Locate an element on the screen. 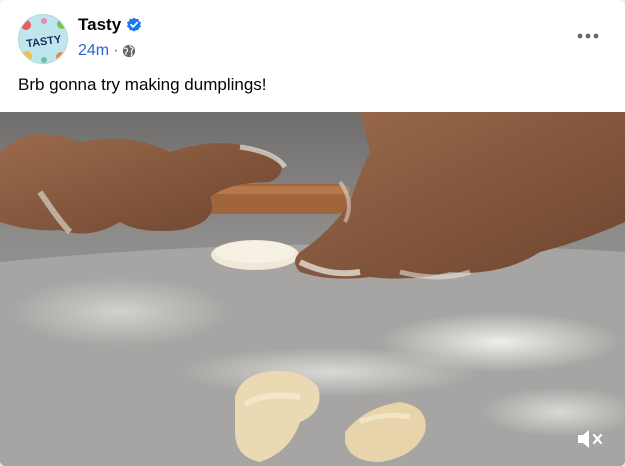 The height and width of the screenshot is (466, 625). mute-toggle-button is located at coordinates (590, 439).